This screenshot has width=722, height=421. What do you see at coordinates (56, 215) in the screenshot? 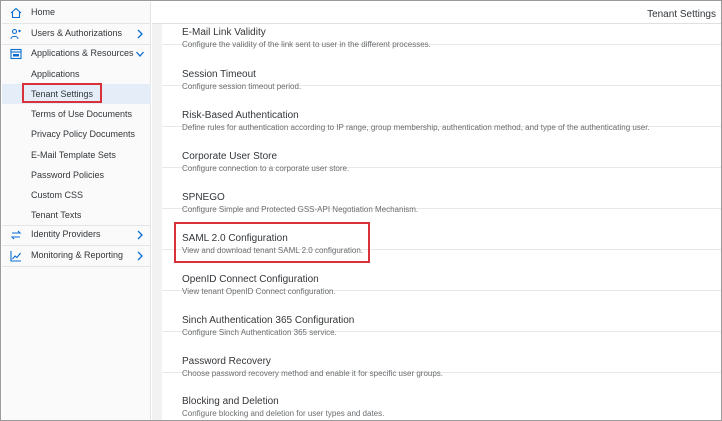
I see `sidebar-subitem-label: Tenant Texts` at bounding box center [56, 215].